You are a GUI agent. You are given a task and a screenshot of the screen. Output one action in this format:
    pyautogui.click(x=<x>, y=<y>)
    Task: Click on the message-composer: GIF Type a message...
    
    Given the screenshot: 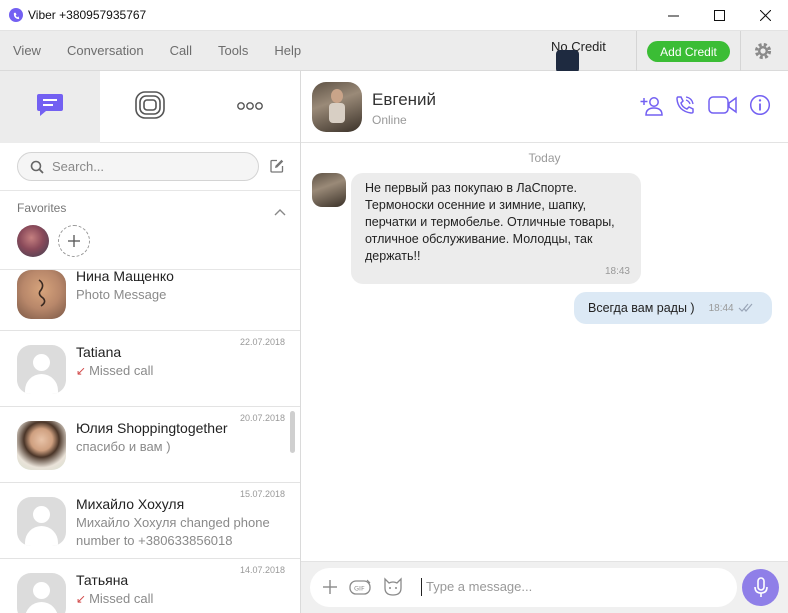 What is the action you would take?
    pyautogui.click(x=544, y=587)
    